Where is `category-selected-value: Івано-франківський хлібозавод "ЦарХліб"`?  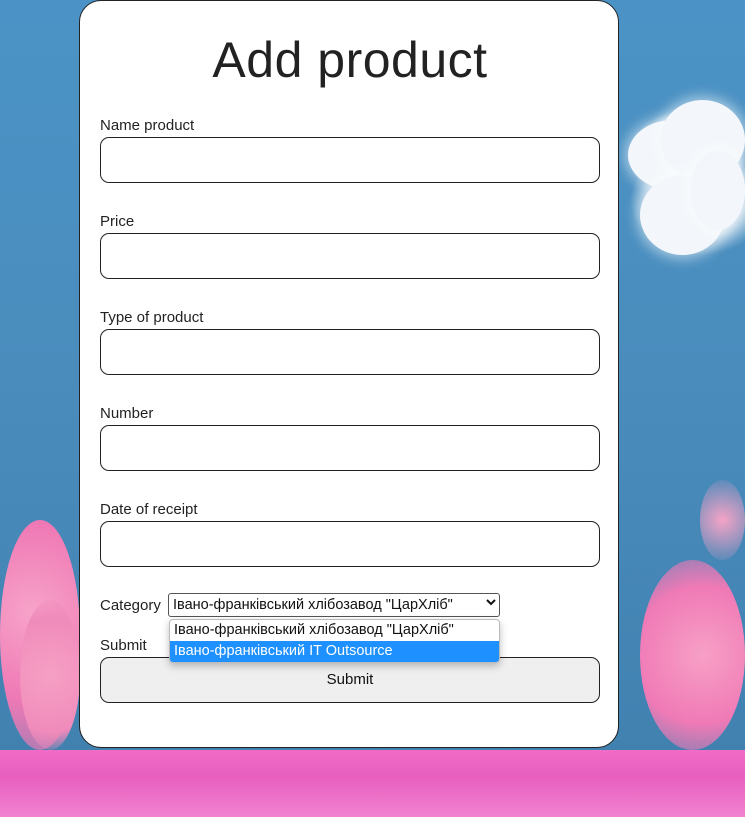
category-selected-value: Івано-франківський хлібозавод "ЦарХліб" is located at coordinates (313, 605).